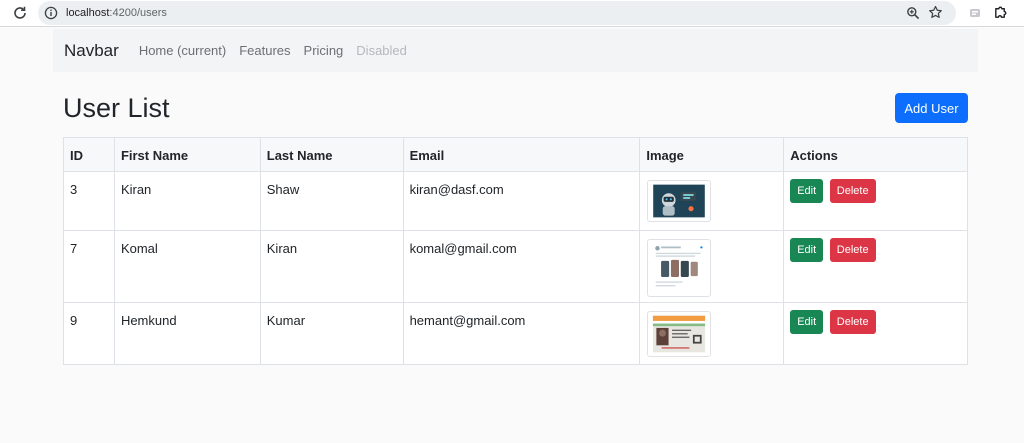 The width and height of the screenshot is (1024, 443). What do you see at coordinates (187, 266) in the screenshot?
I see `cell-first-name: Komal` at bounding box center [187, 266].